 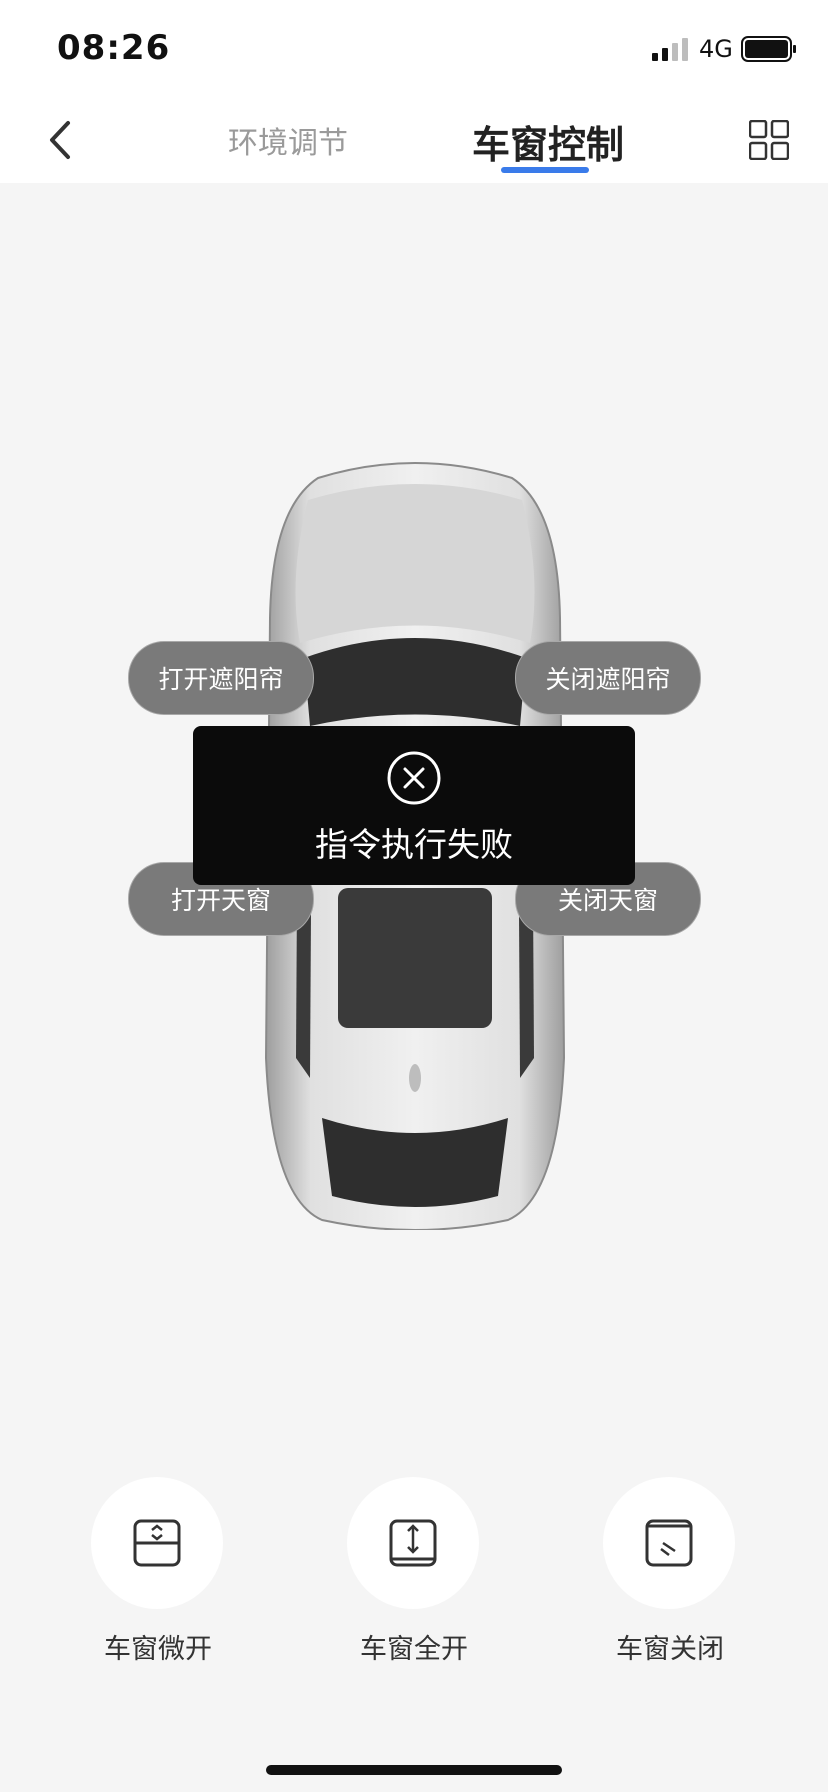 I want to click on window-fully-open-icon, so click(x=413, y=1543).